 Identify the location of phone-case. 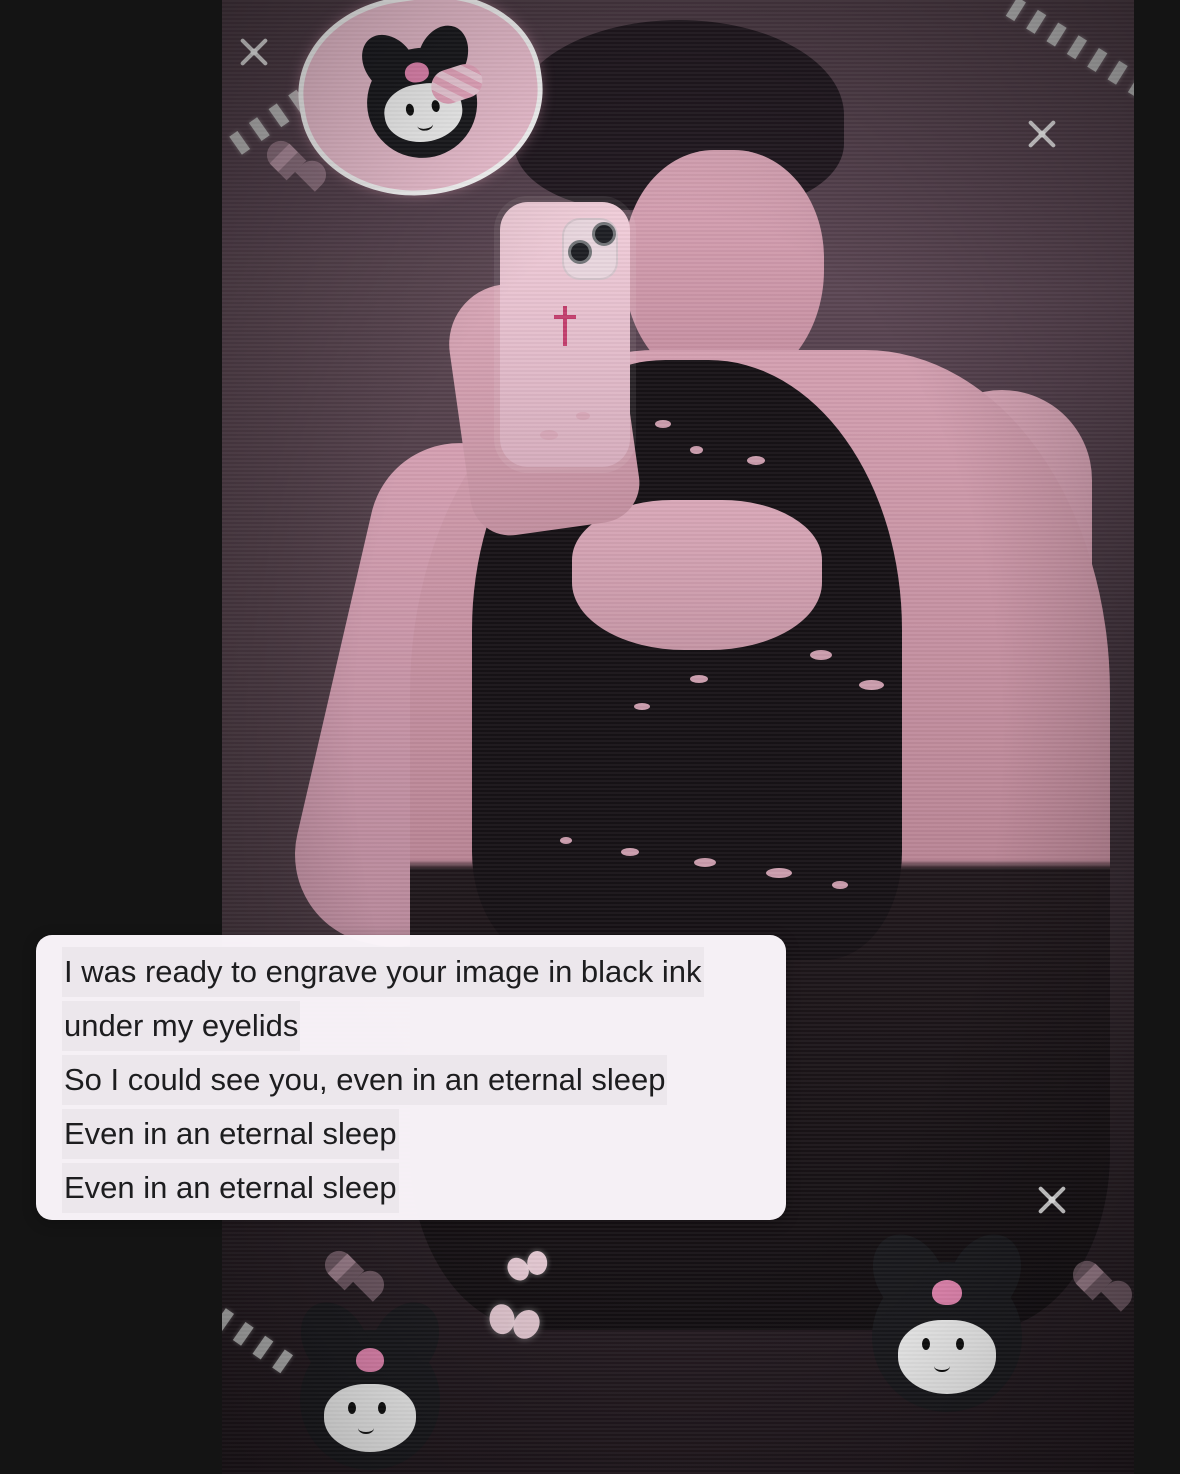
(565, 334).